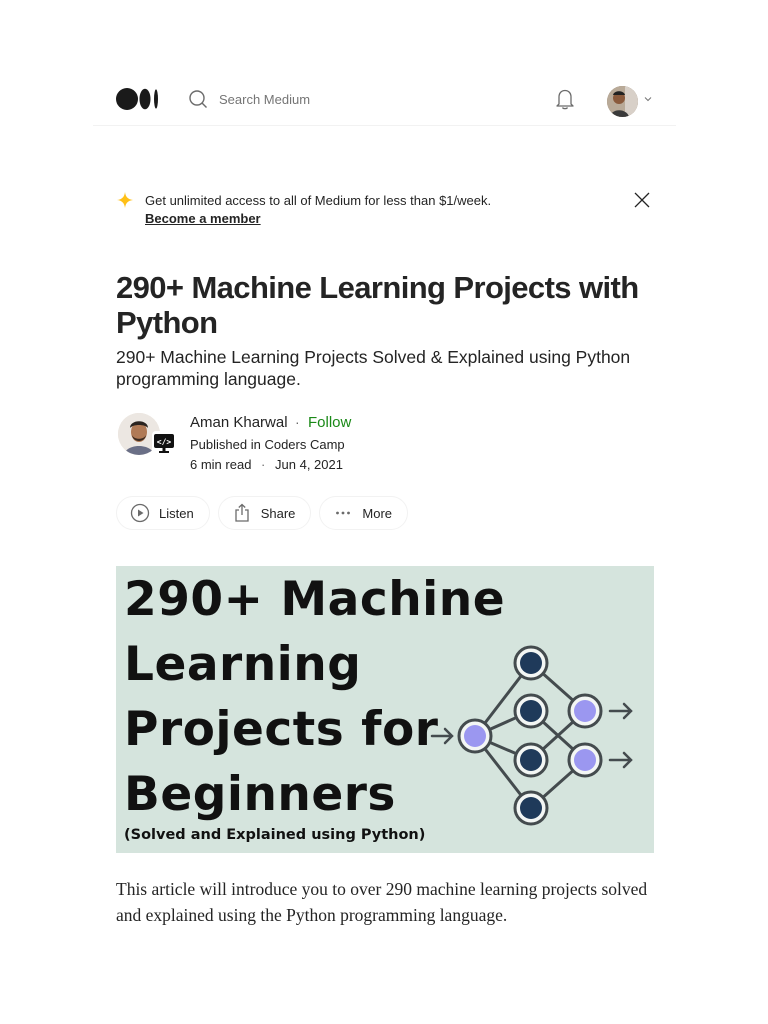 This screenshot has width=768, height=1024. What do you see at coordinates (329, 422) in the screenshot?
I see `follow-button: Follow` at bounding box center [329, 422].